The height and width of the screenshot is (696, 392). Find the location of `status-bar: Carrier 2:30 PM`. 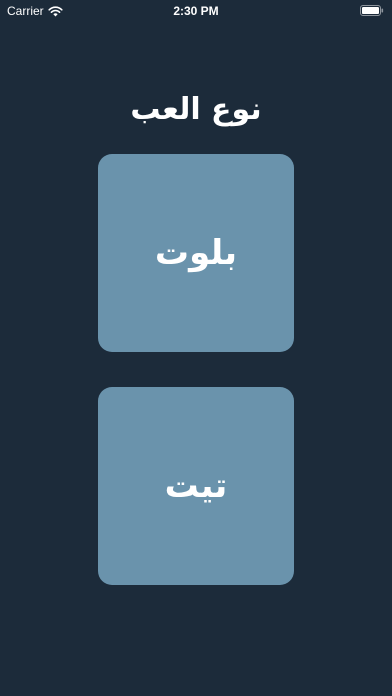

status-bar: Carrier 2:30 PM is located at coordinates (196, 11).